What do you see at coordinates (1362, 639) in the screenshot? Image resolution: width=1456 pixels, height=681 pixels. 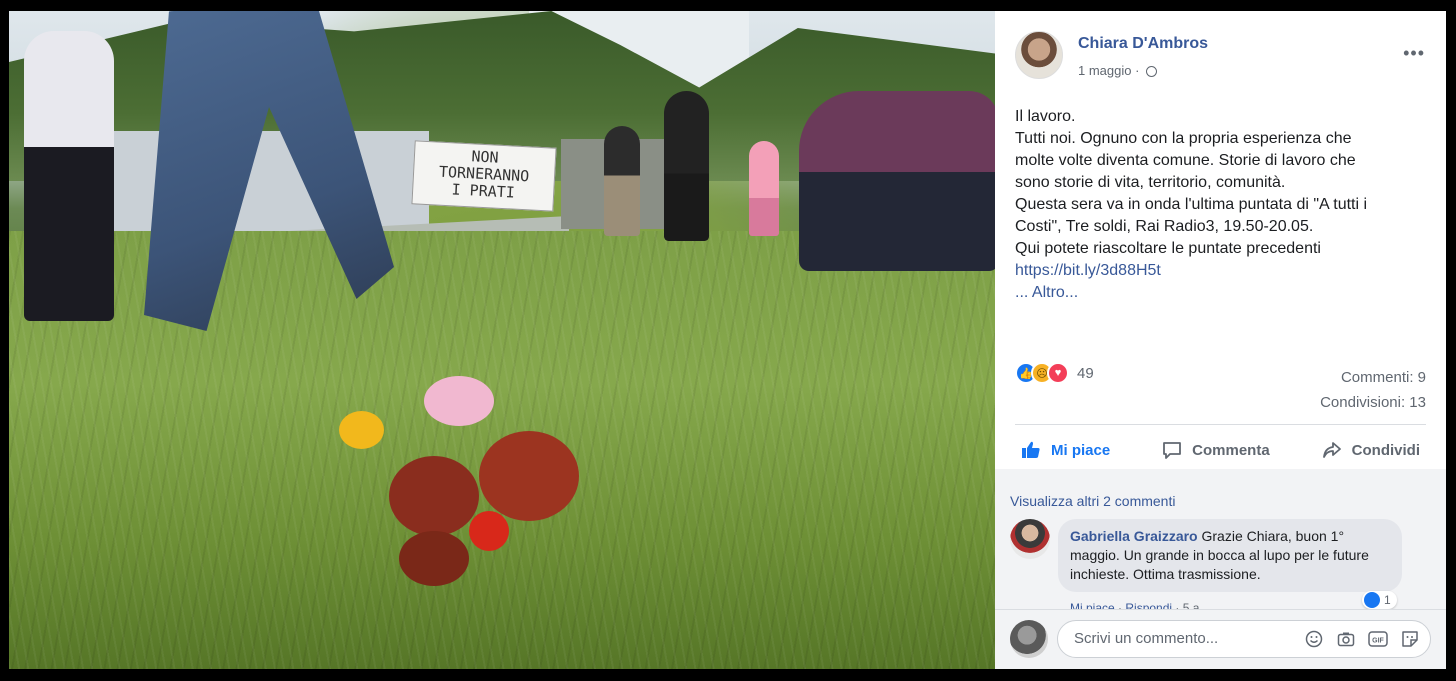 I see `composer-tools: GIF` at bounding box center [1362, 639].